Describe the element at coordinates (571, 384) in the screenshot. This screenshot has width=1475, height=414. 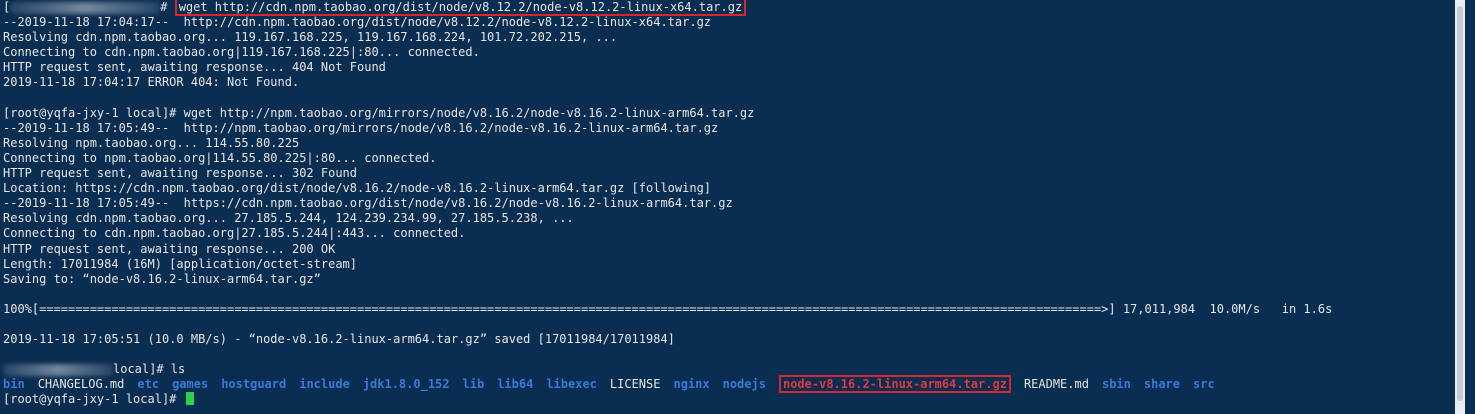
I see `ls-directory: libexec` at that location.